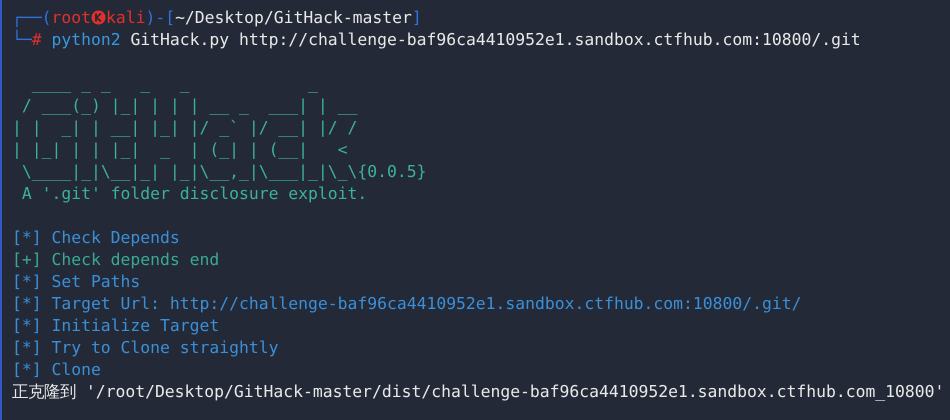  Describe the element at coordinates (174, 83) in the screenshot. I see `ascii-banner-line: ____ _ _ _ _ _` at that location.